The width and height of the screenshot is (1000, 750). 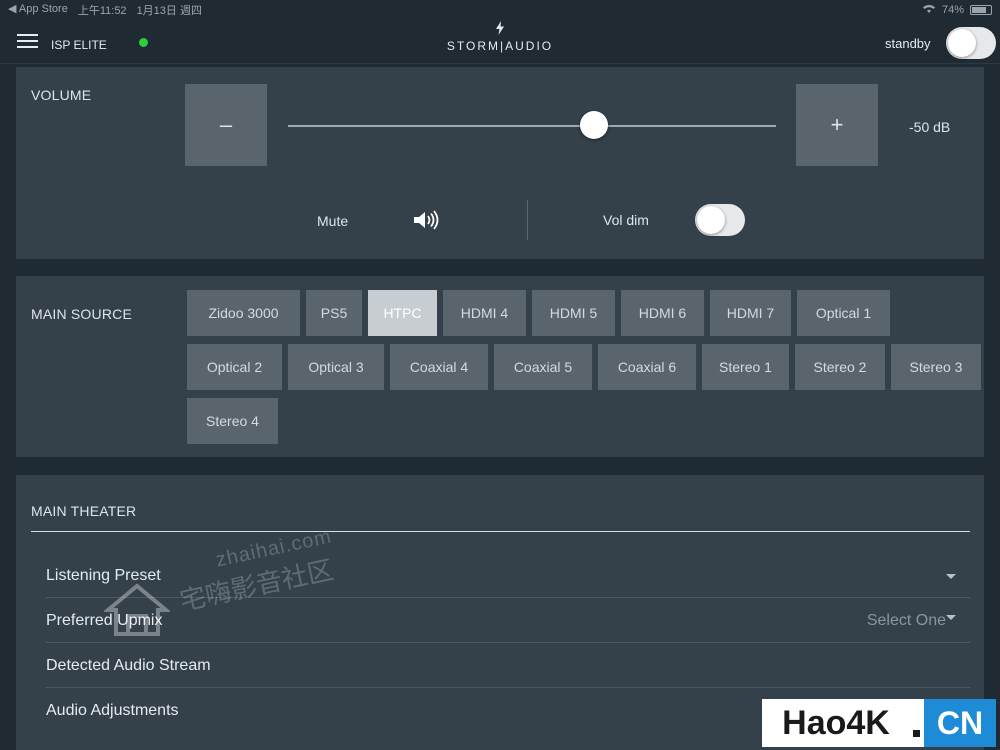 What do you see at coordinates (84, 511) in the screenshot?
I see `main-theater-title: MAIN THEATER` at bounding box center [84, 511].